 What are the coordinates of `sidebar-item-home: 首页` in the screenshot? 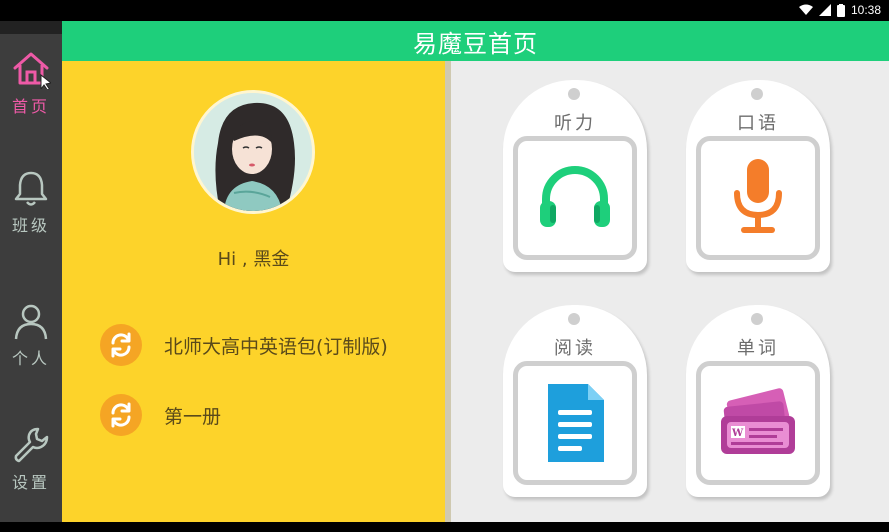 It's located at (31, 99).